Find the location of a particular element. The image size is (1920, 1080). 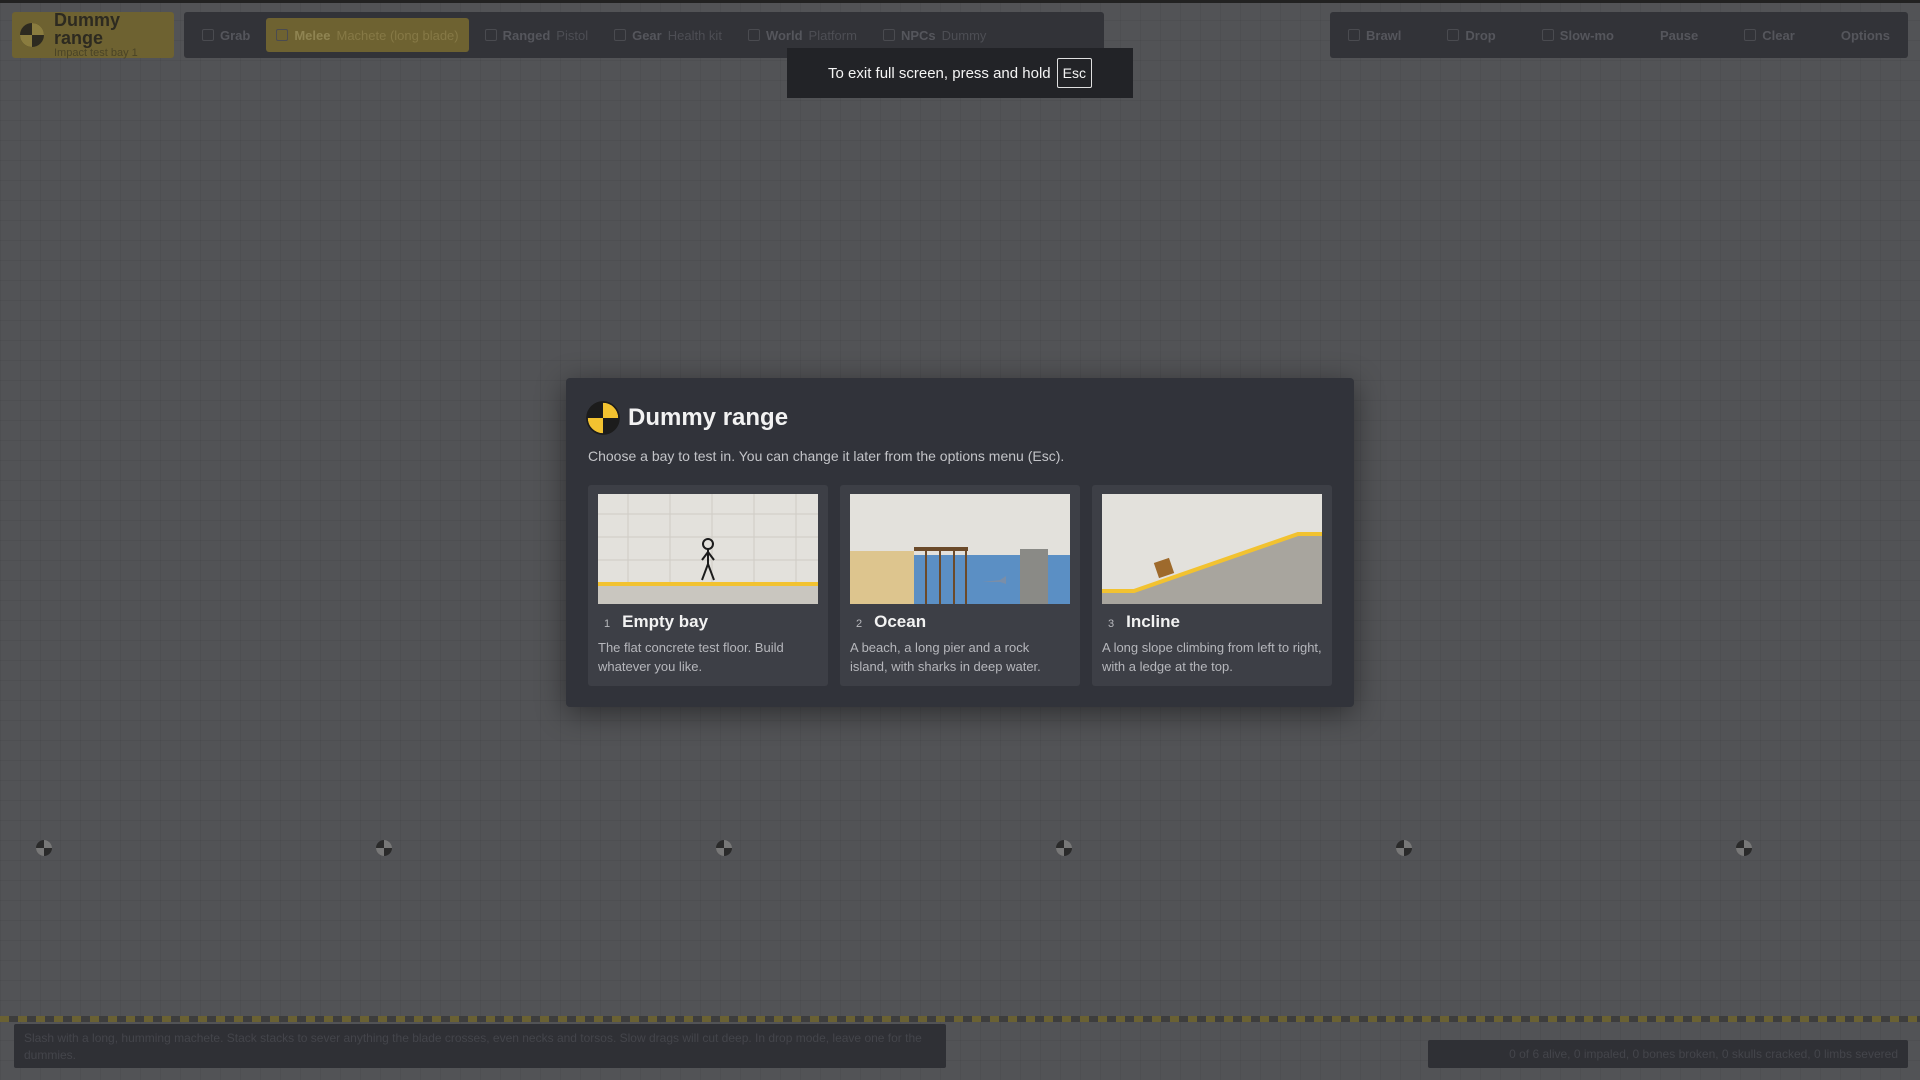

tool-grab: Grab is located at coordinates (226, 35).